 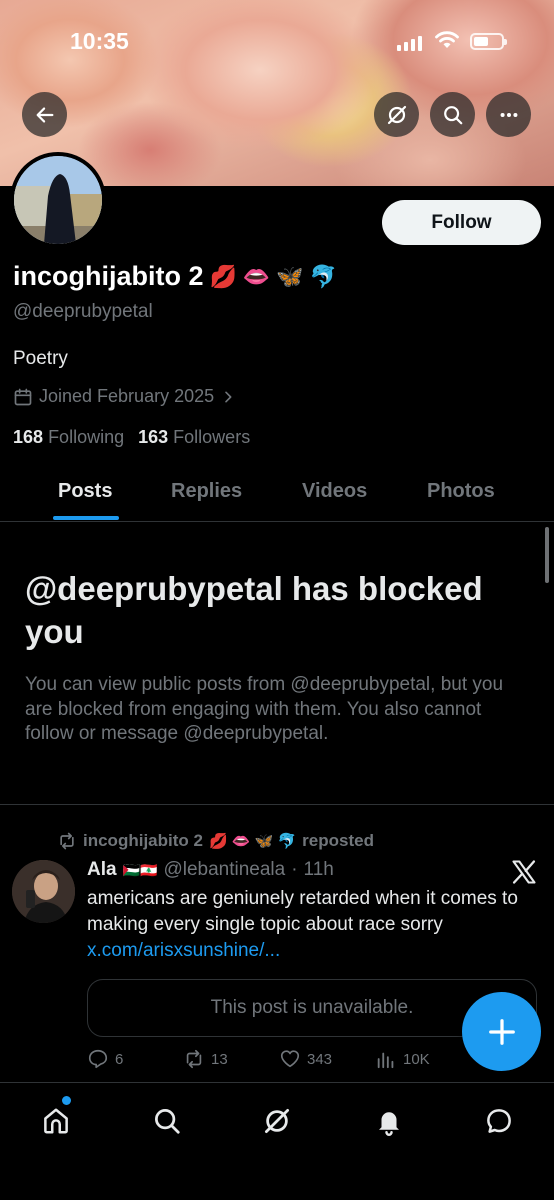 I want to click on reply-count: 6, so click(x=119, y=1059).